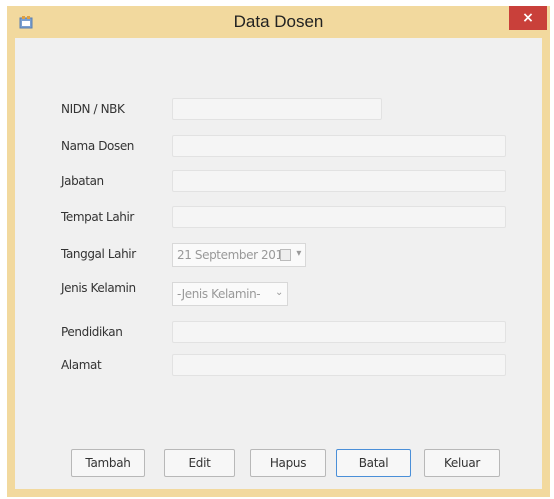 This screenshot has height=499, width=554. What do you see at coordinates (233, 255) in the screenshot?
I see `tanggal-lahir-value: 21 September 2015` at bounding box center [233, 255].